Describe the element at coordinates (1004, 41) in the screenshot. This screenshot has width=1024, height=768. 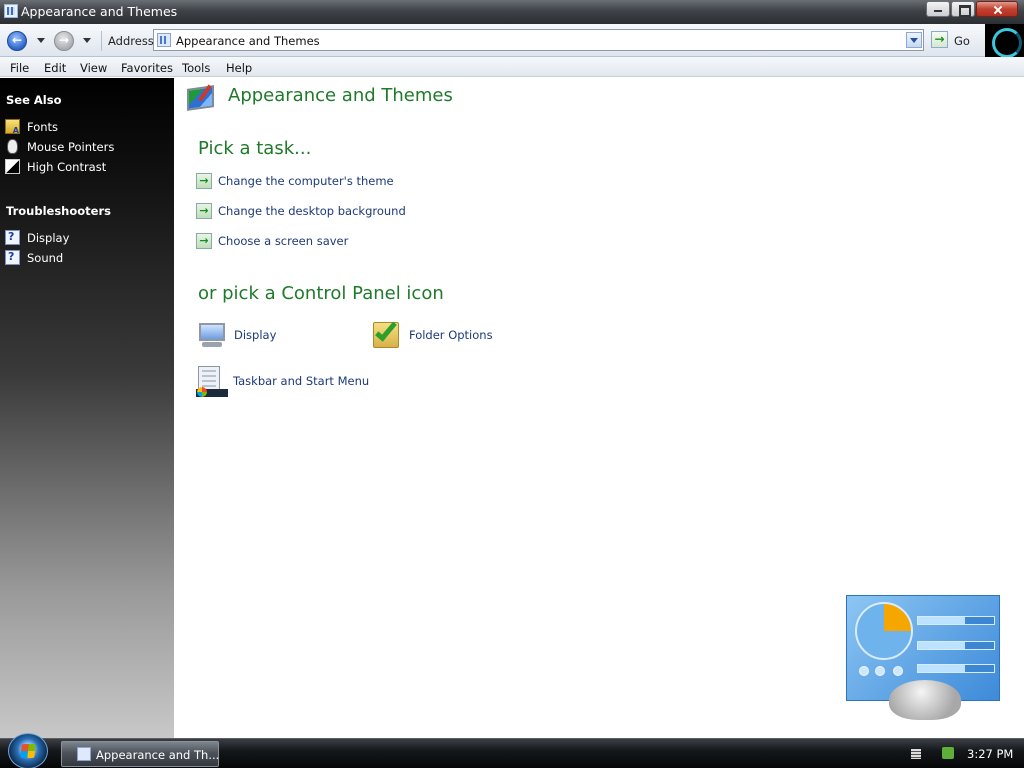
I see `windows-logo-throbber` at that location.